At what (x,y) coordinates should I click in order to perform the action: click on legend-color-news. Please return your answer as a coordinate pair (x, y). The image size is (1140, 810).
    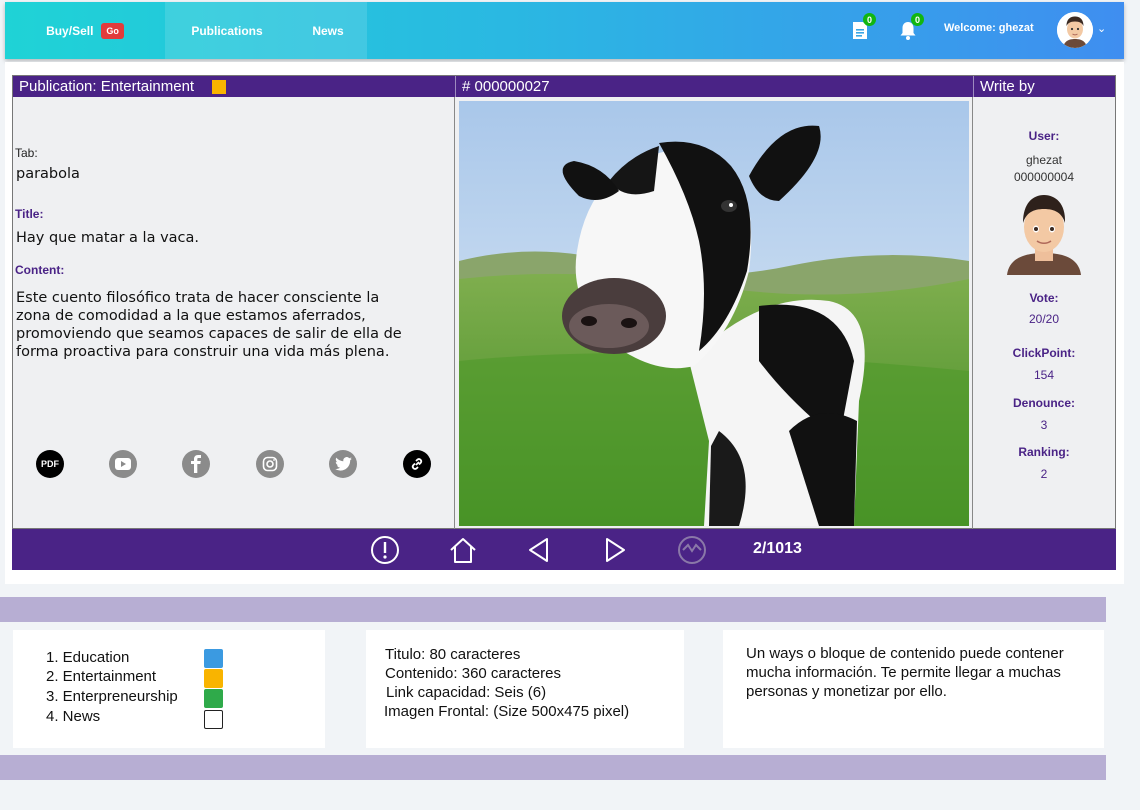
    Looking at the image, I should click on (213, 719).